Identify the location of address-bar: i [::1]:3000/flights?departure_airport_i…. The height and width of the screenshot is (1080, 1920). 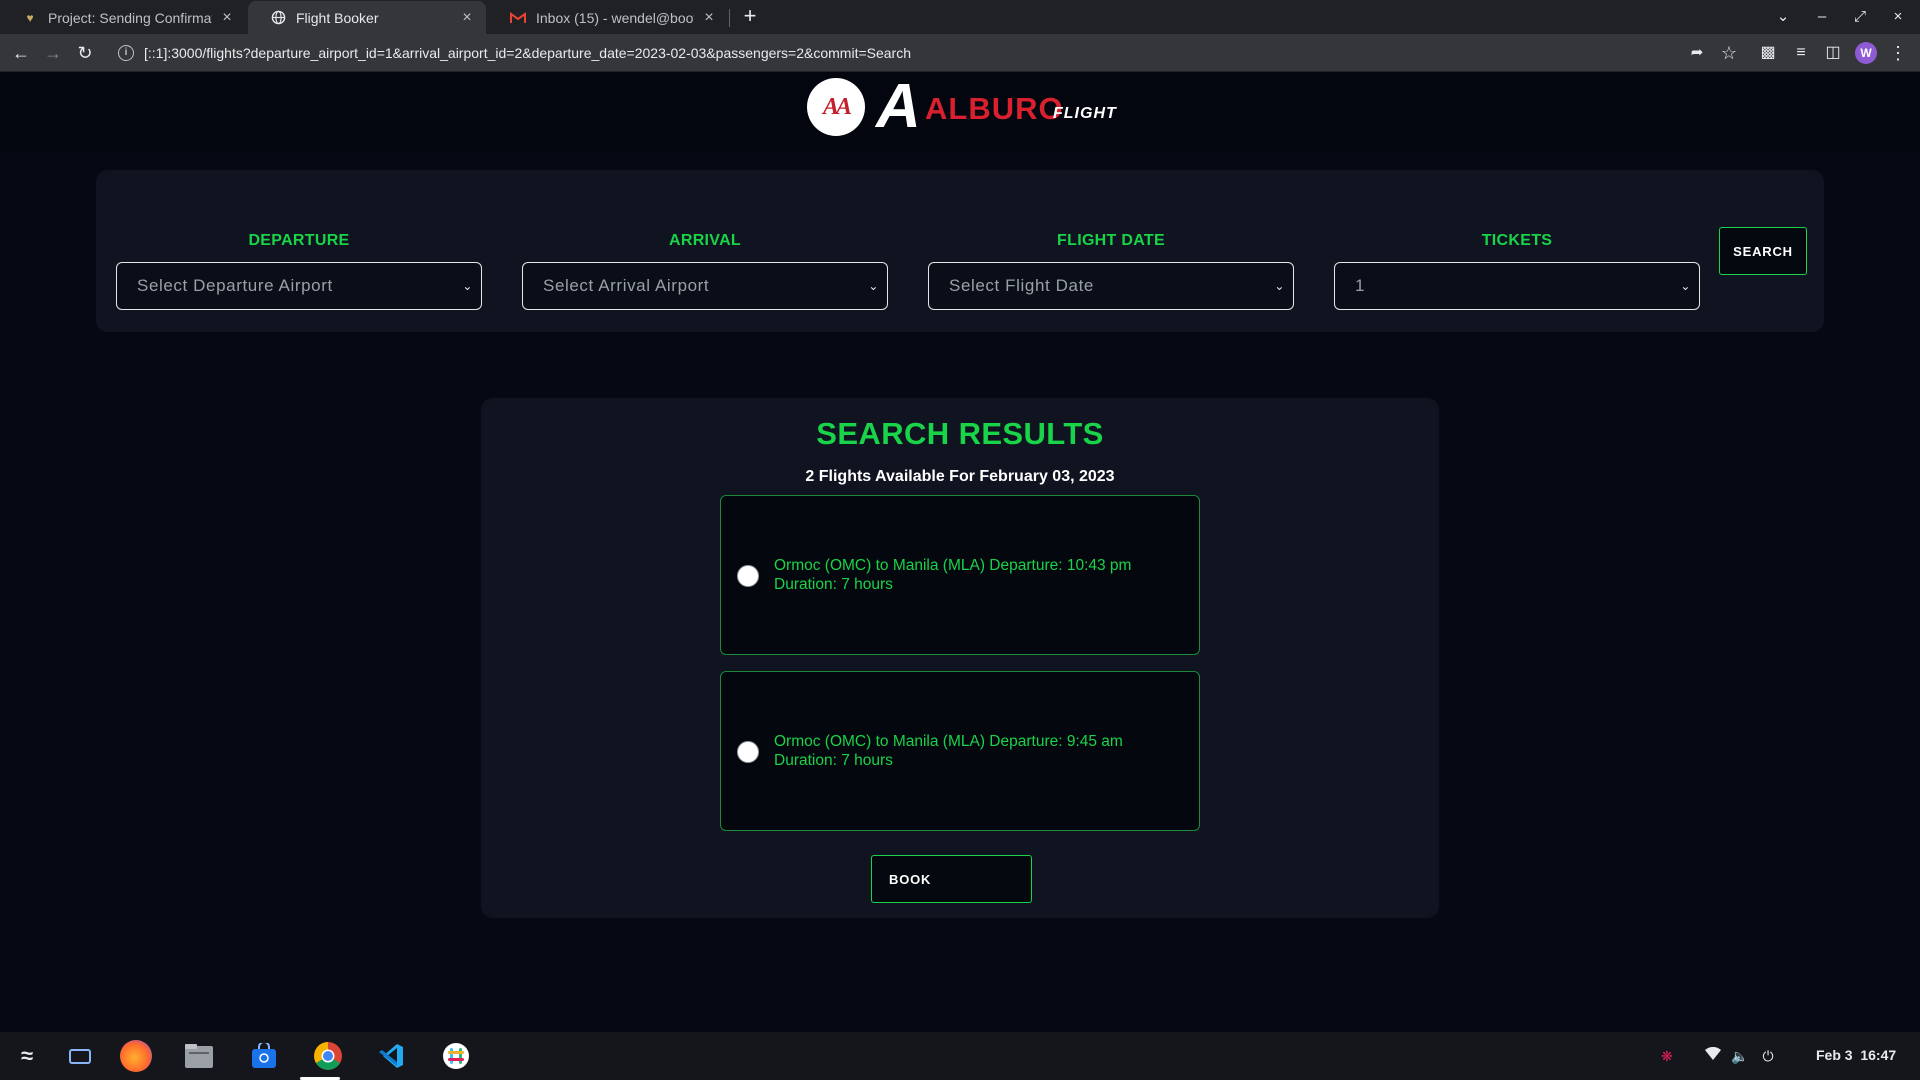
(955, 53).